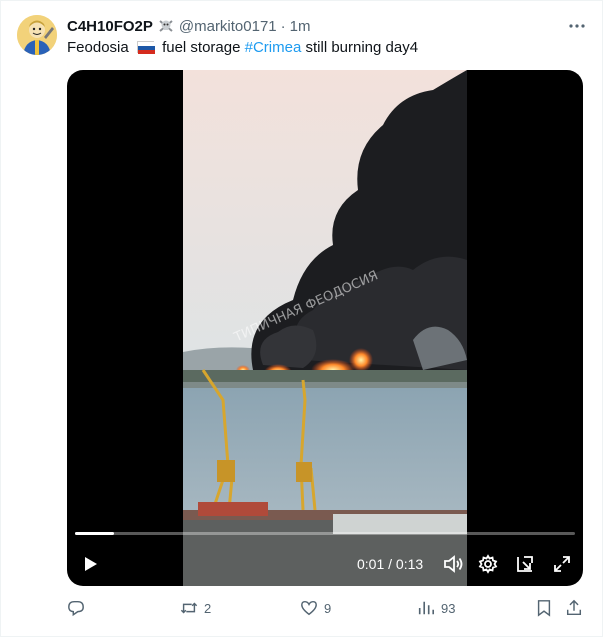 The image size is (603, 637). What do you see at coordinates (145, 47) in the screenshot?
I see `russia-flag-icon` at bounding box center [145, 47].